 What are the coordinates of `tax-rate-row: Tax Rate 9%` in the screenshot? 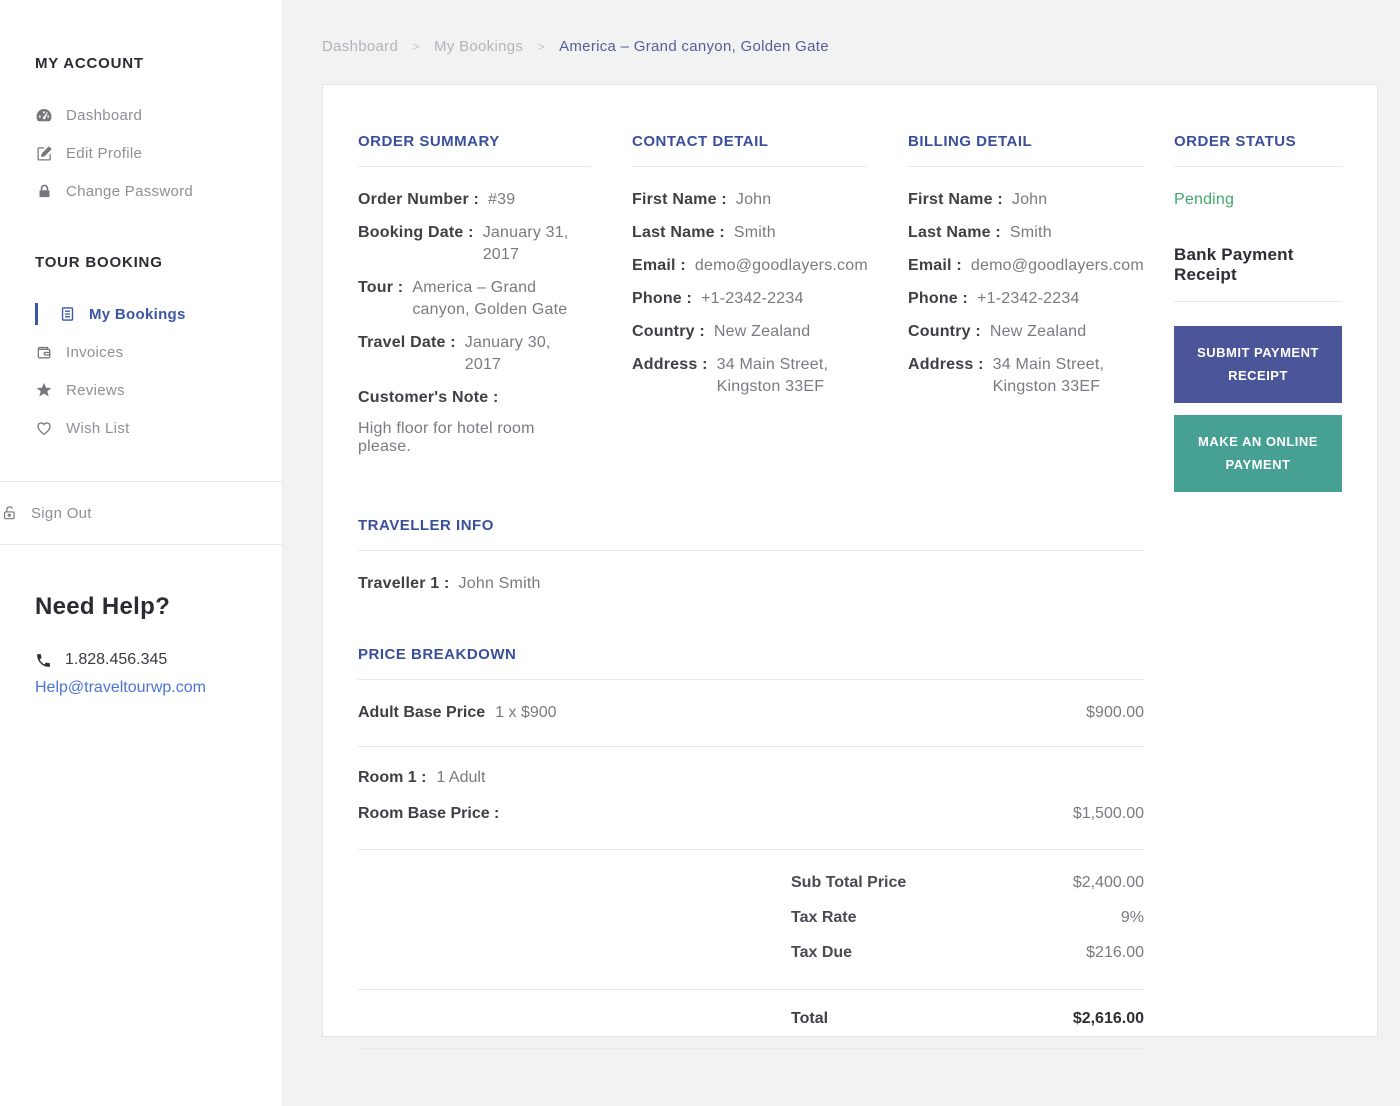 It's located at (967, 917).